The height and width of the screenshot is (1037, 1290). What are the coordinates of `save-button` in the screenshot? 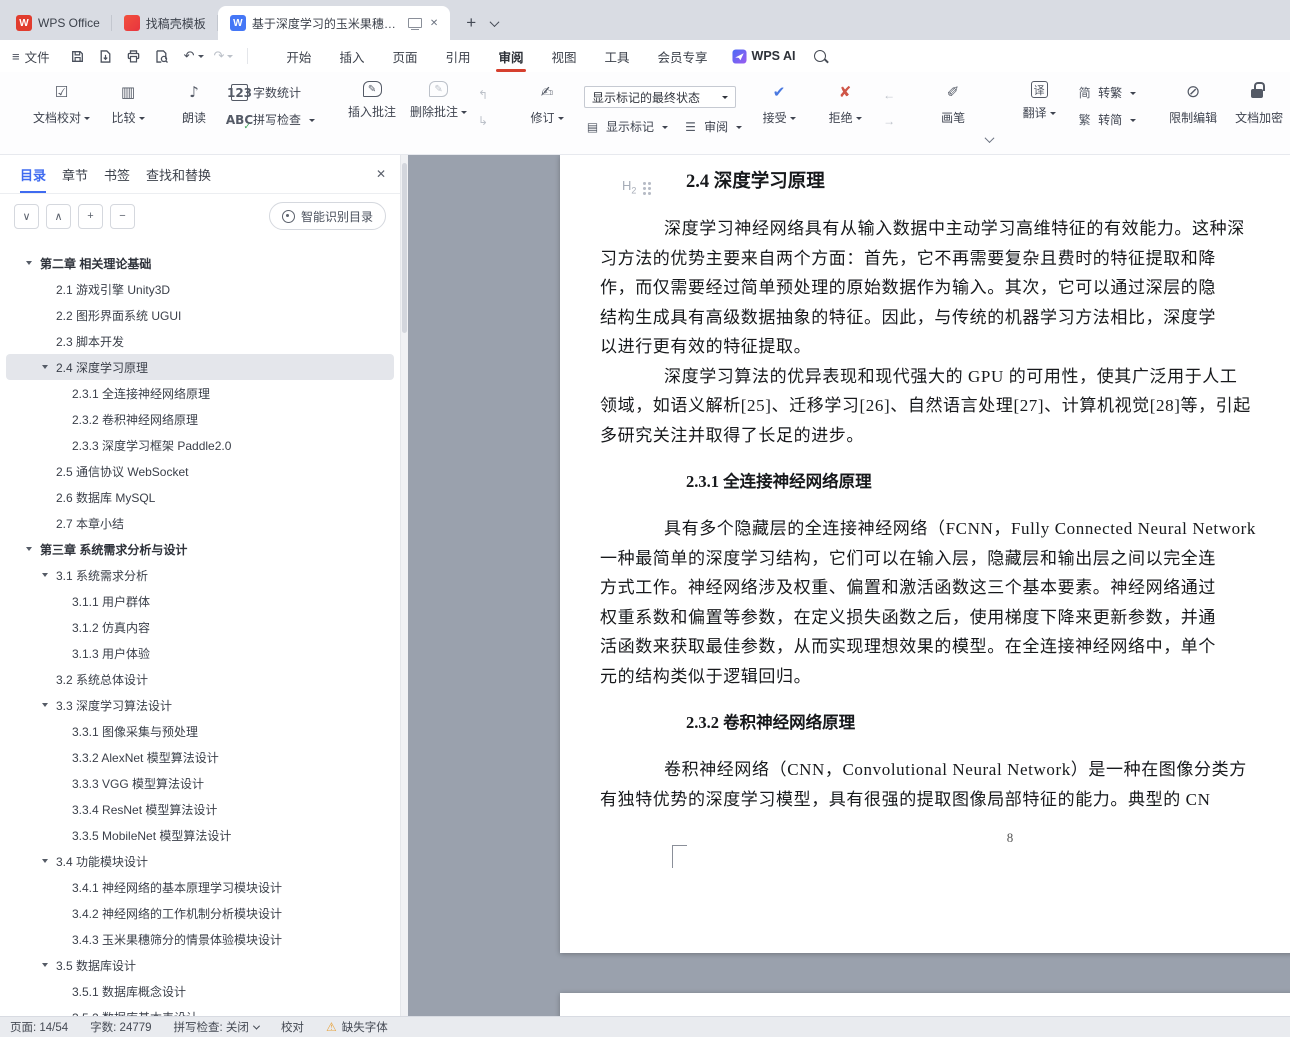 It's located at (78, 56).